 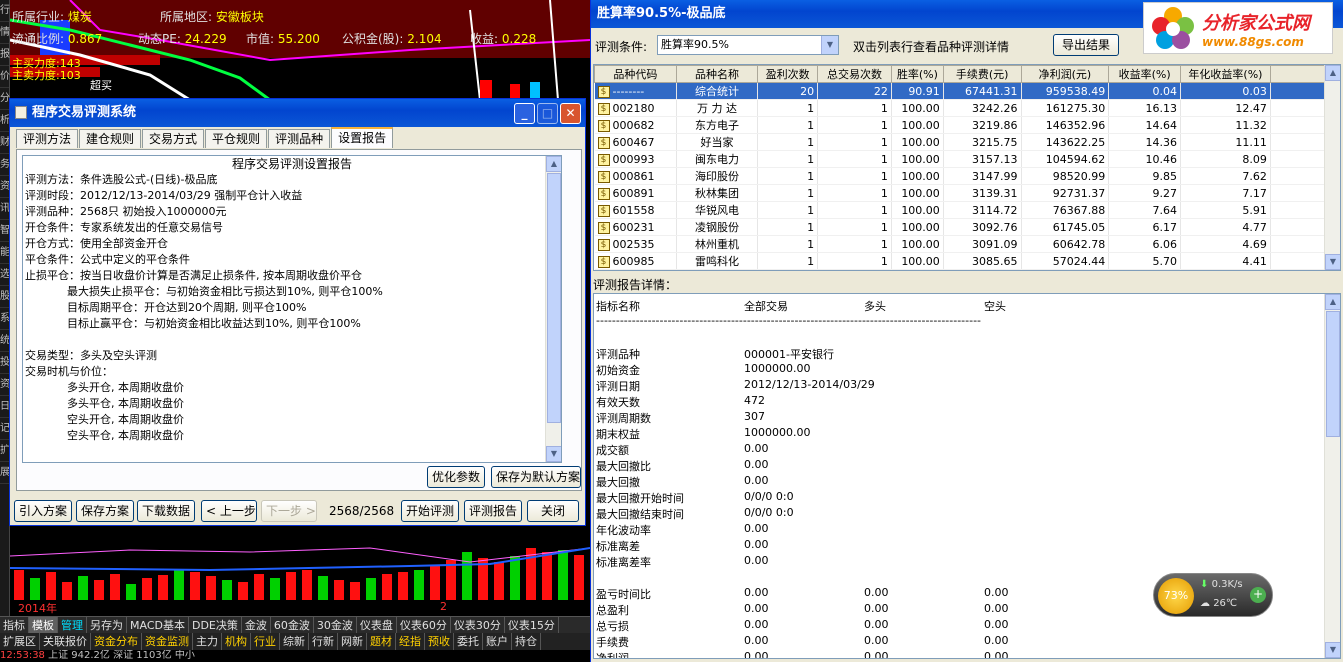 I want to click on table-scroll-down: ▼, so click(x=1332, y=262).